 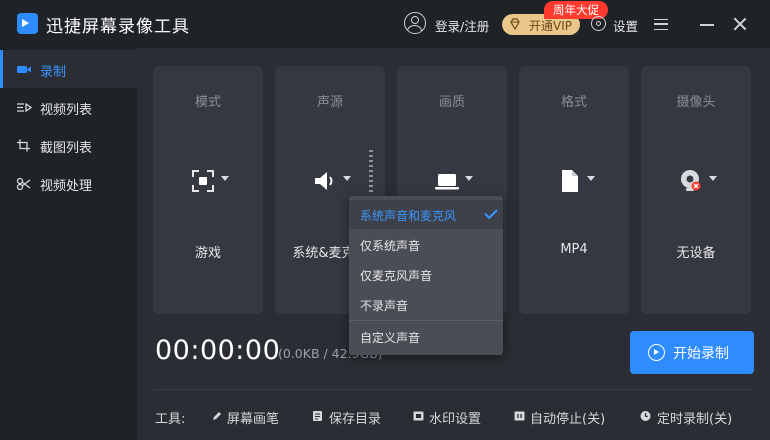 I want to click on minimize-icon, so click(x=707, y=25).